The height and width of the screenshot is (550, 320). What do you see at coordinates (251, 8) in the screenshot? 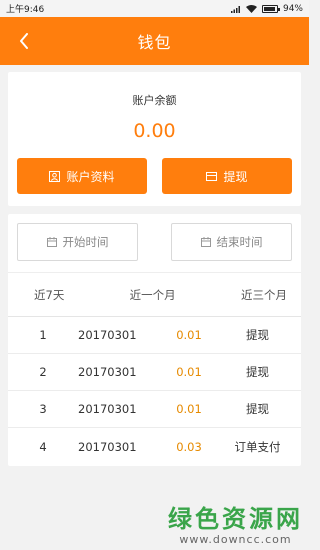
I see `wifi-icon` at bounding box center [251, 8].